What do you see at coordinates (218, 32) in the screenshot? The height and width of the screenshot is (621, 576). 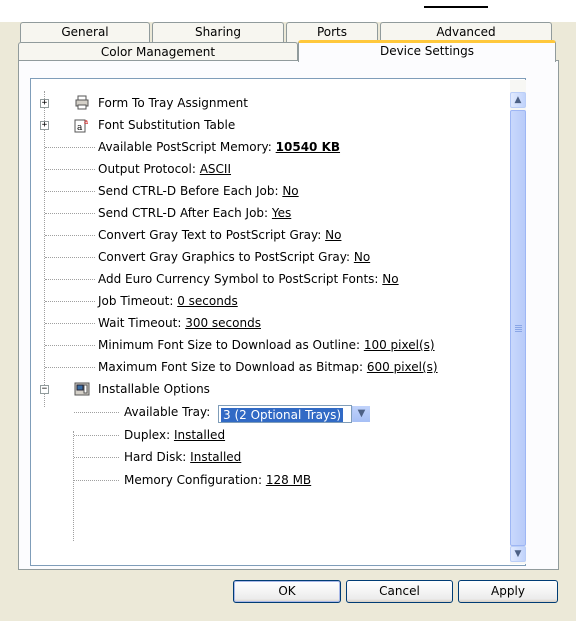 I see `tab-sharing: Sharing` at bounding box center [218, 32].